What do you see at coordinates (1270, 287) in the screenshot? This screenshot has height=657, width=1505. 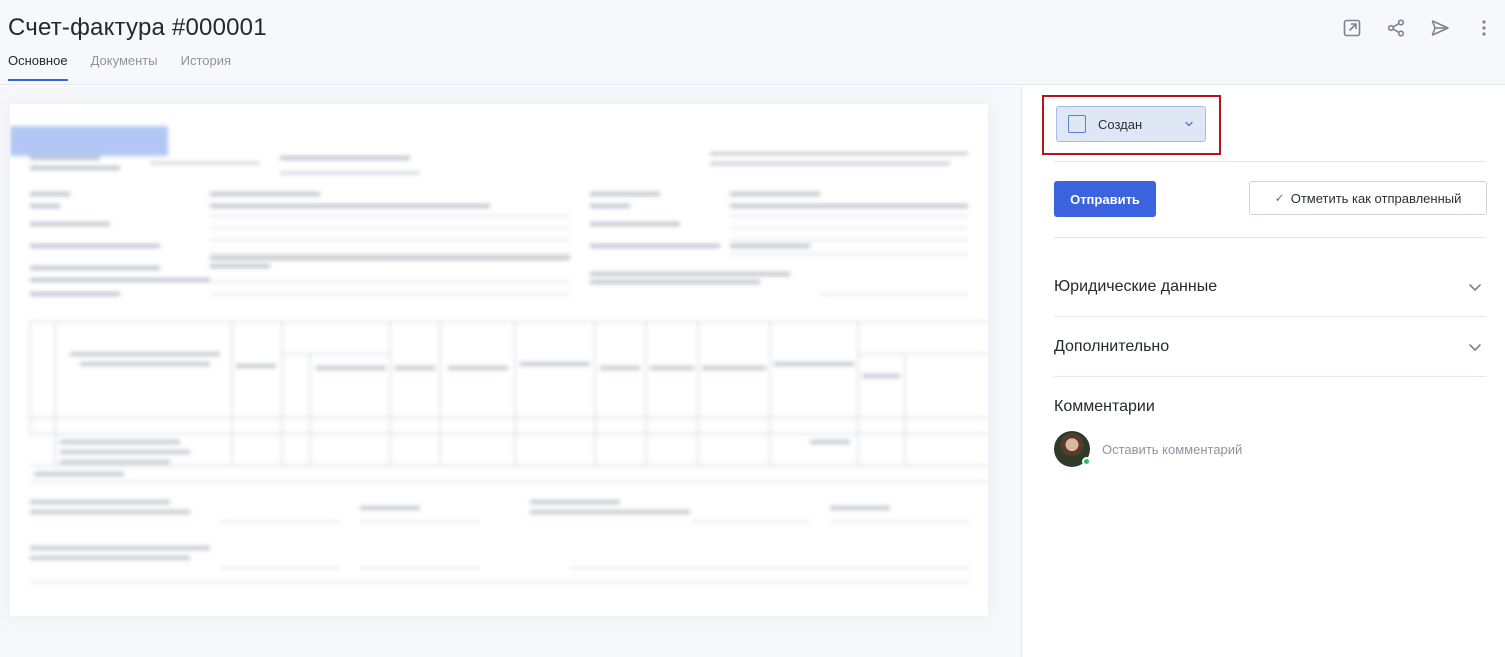 I see `section-legal-data: Юридические данные` at bounding box center [1270, 287].